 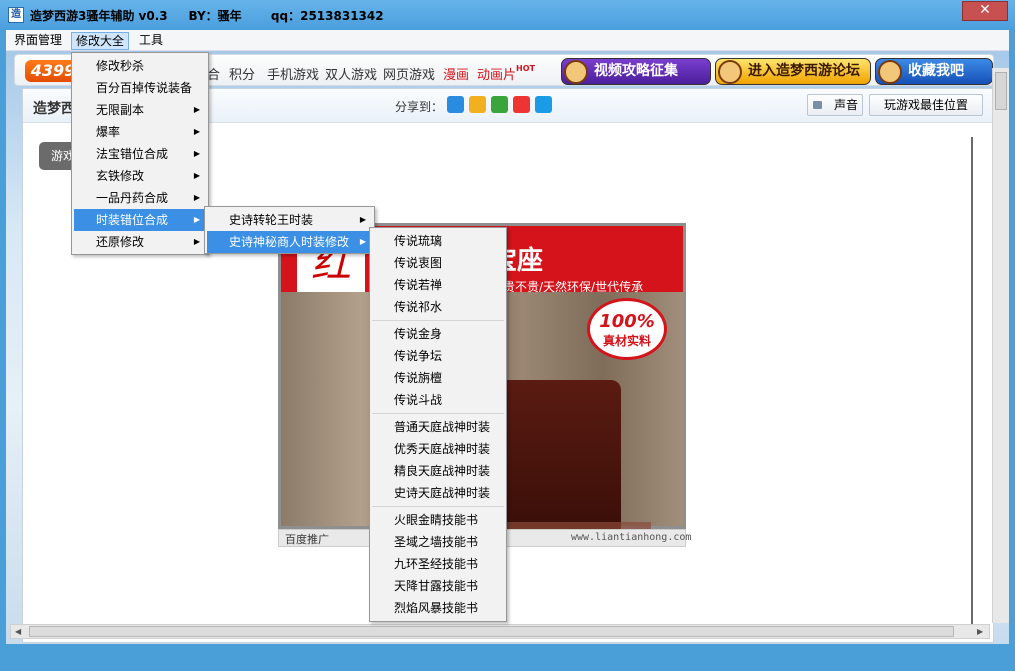 I want to click on menu-item-epic-merchant: 史诗神秘商人时装修改 ▶, so click(x=289, y=242).